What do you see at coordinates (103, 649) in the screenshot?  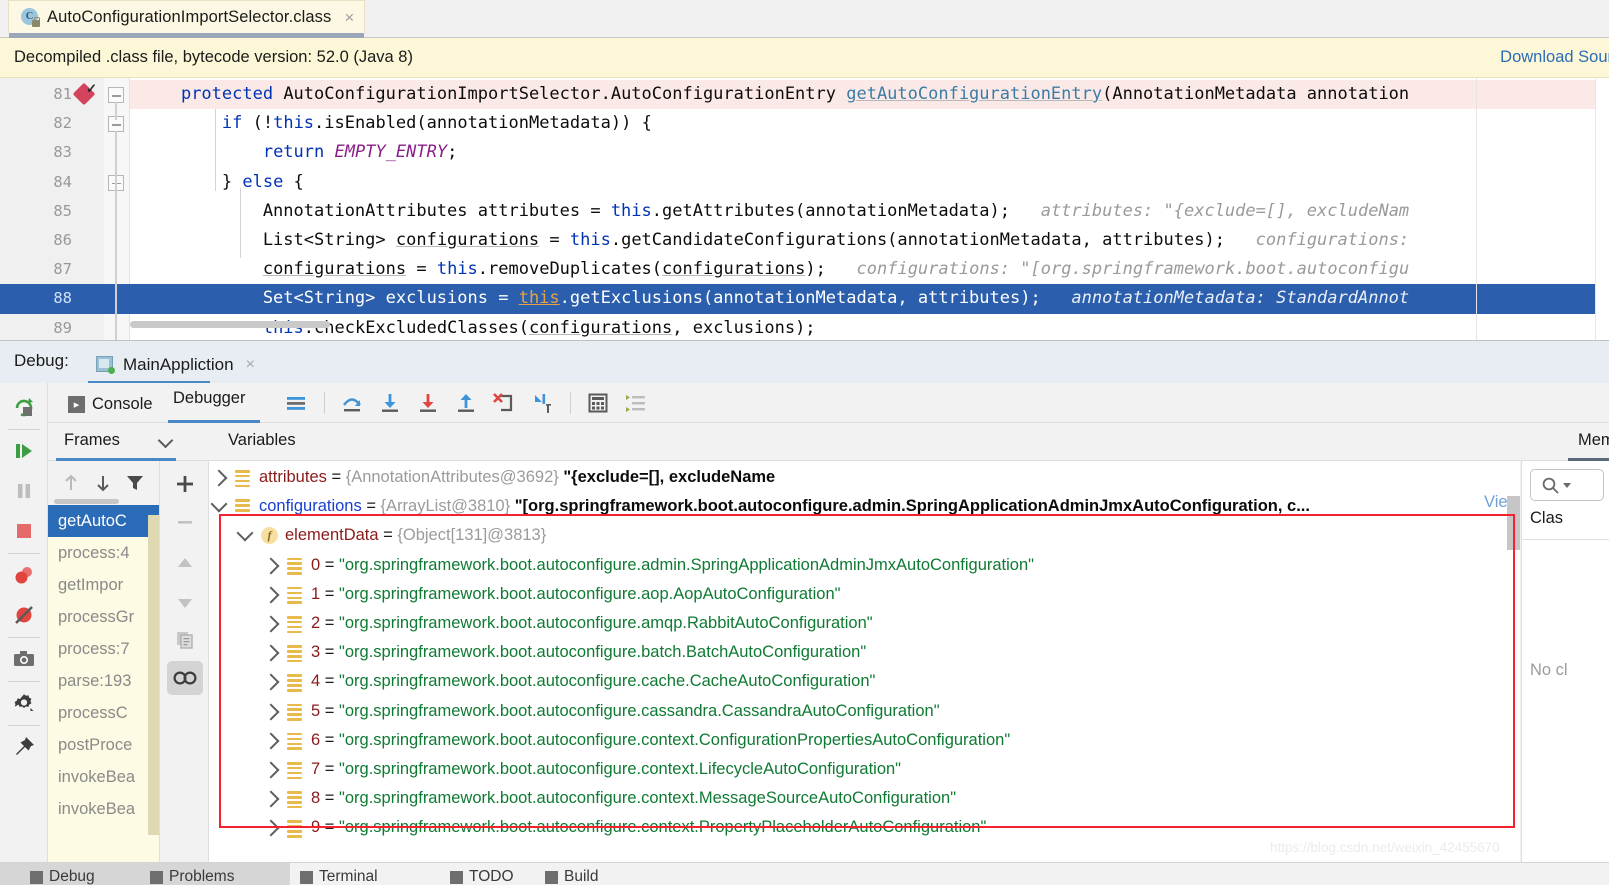 I see `frame-item: process:7` at bounding box center [103, 649].